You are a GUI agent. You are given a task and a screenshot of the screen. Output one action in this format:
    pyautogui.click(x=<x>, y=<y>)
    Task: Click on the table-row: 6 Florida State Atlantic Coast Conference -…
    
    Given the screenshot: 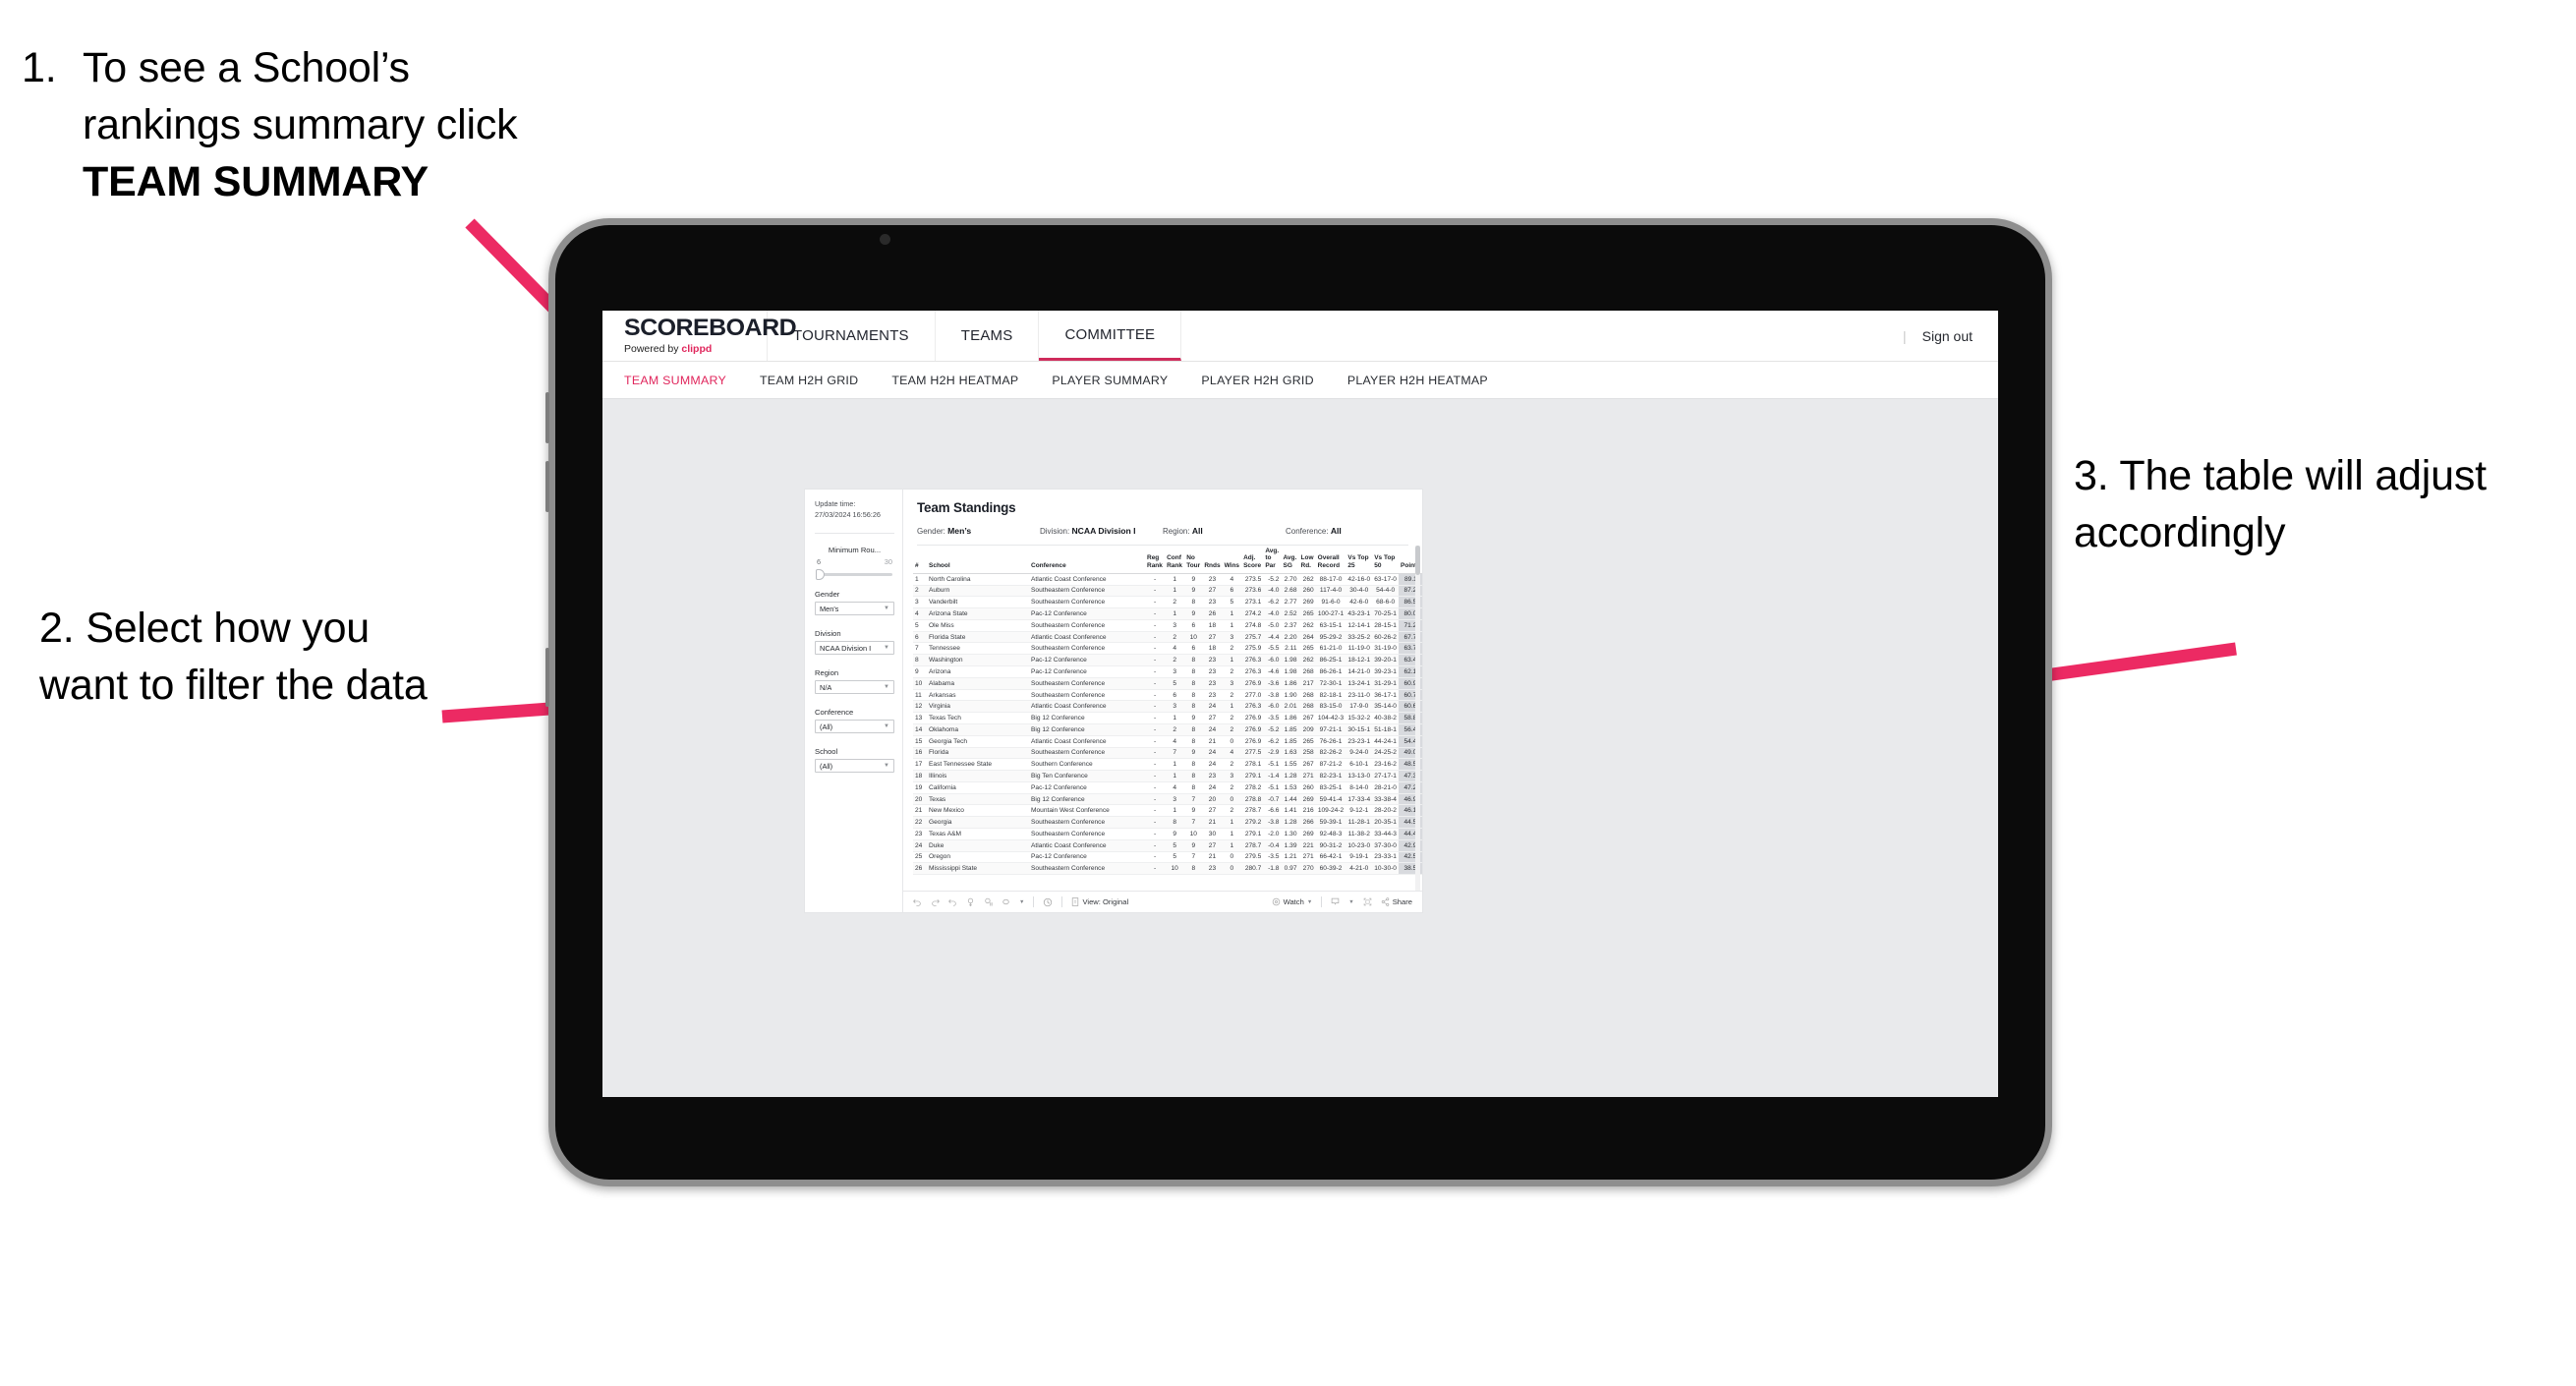 What is the action you would take?
    pyautogui.click(x=1168, y=638)
    